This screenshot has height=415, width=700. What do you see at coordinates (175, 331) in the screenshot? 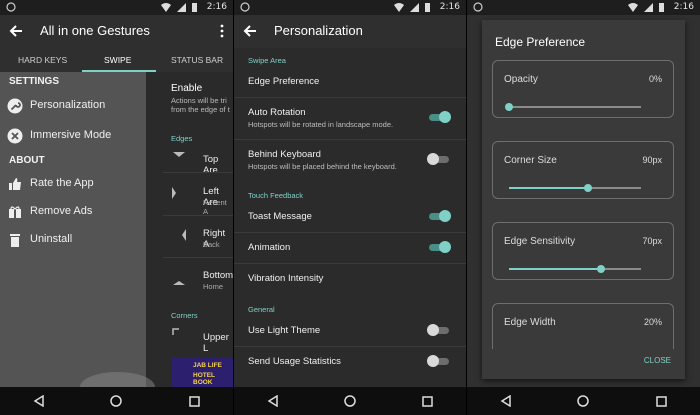
I see `upper-left-corner-icon` at bounding box center [175, 331].